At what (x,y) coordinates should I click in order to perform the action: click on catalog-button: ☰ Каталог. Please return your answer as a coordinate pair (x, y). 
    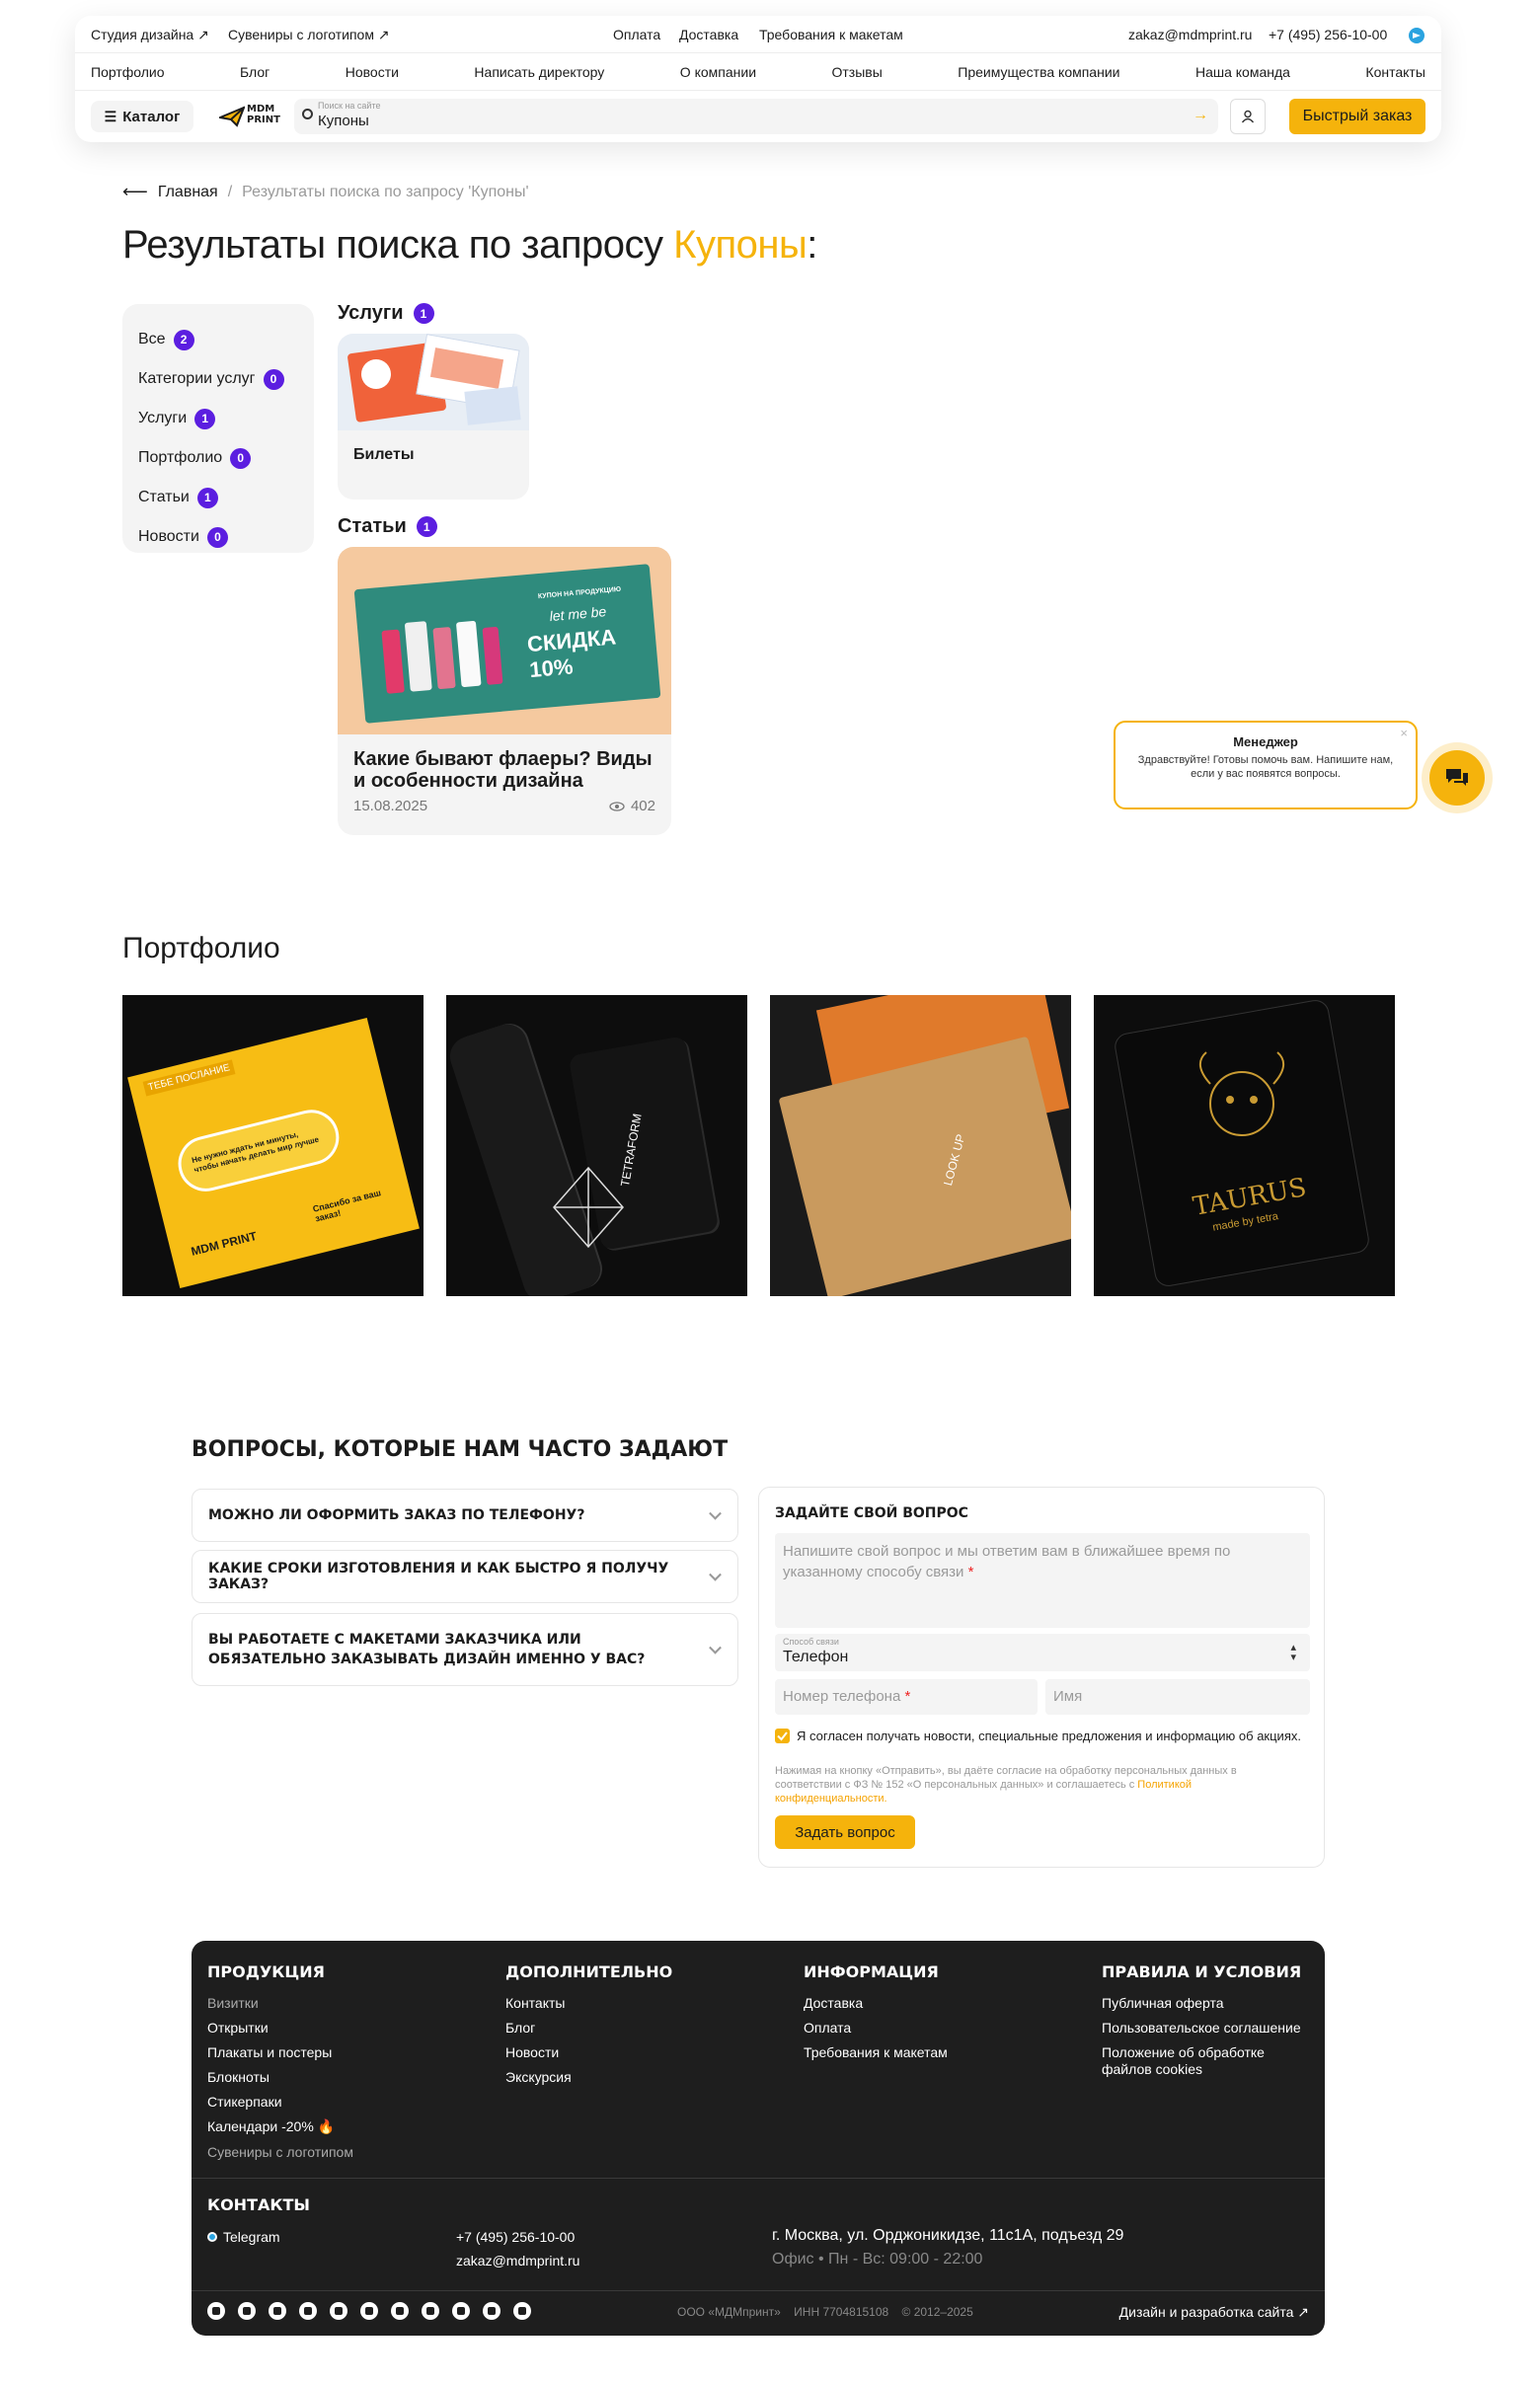
    Looking at the image, I should click on (142, 116).